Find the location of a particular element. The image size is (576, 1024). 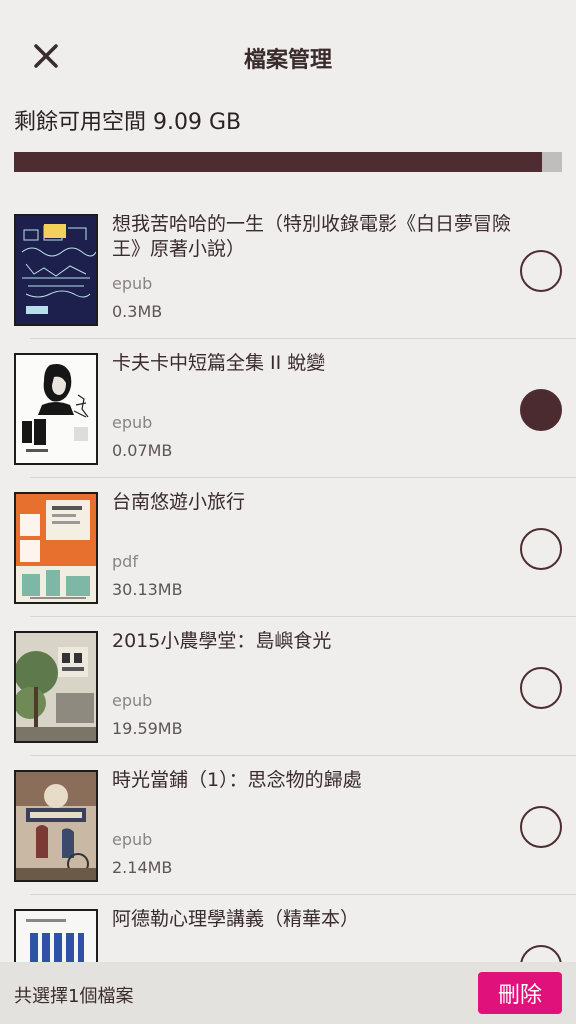

delete-button: 刪除 is located at coordinates (520, 993).